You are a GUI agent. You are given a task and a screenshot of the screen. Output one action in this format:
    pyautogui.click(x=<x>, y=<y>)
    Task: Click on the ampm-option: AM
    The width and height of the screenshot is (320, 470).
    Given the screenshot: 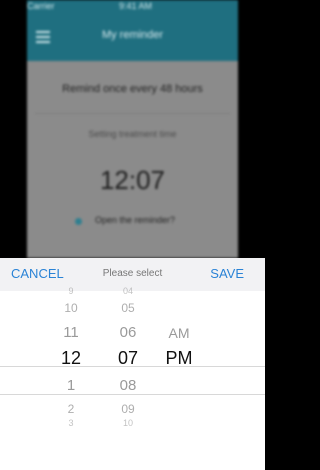 What is the action you would take?
    pyautogui.click(x=179, y=333)
    